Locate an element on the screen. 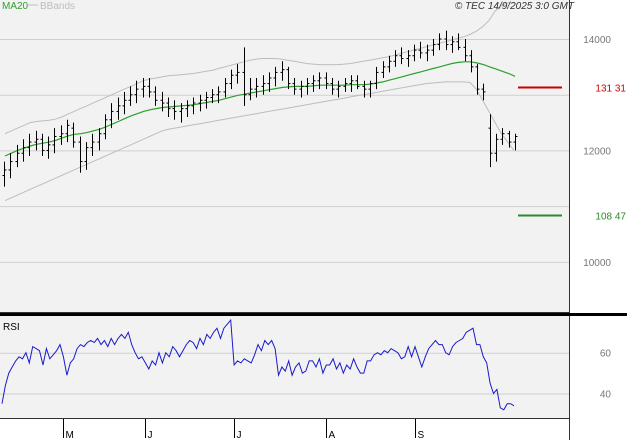  resistance-level-label: 131 31 is located at coordinates (610, 89).